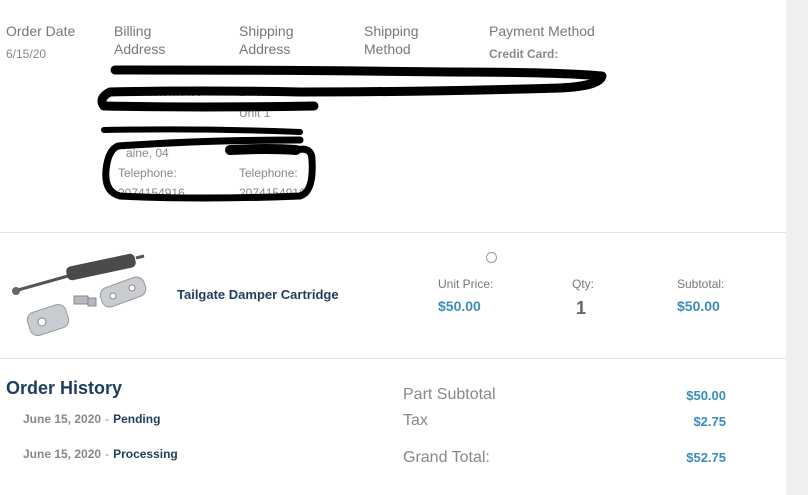 The image size is (808, 495). Describe the element at coordinates (255, 113) in the screenshot. I see `shipping-address-line2: Unit 1` at that location.